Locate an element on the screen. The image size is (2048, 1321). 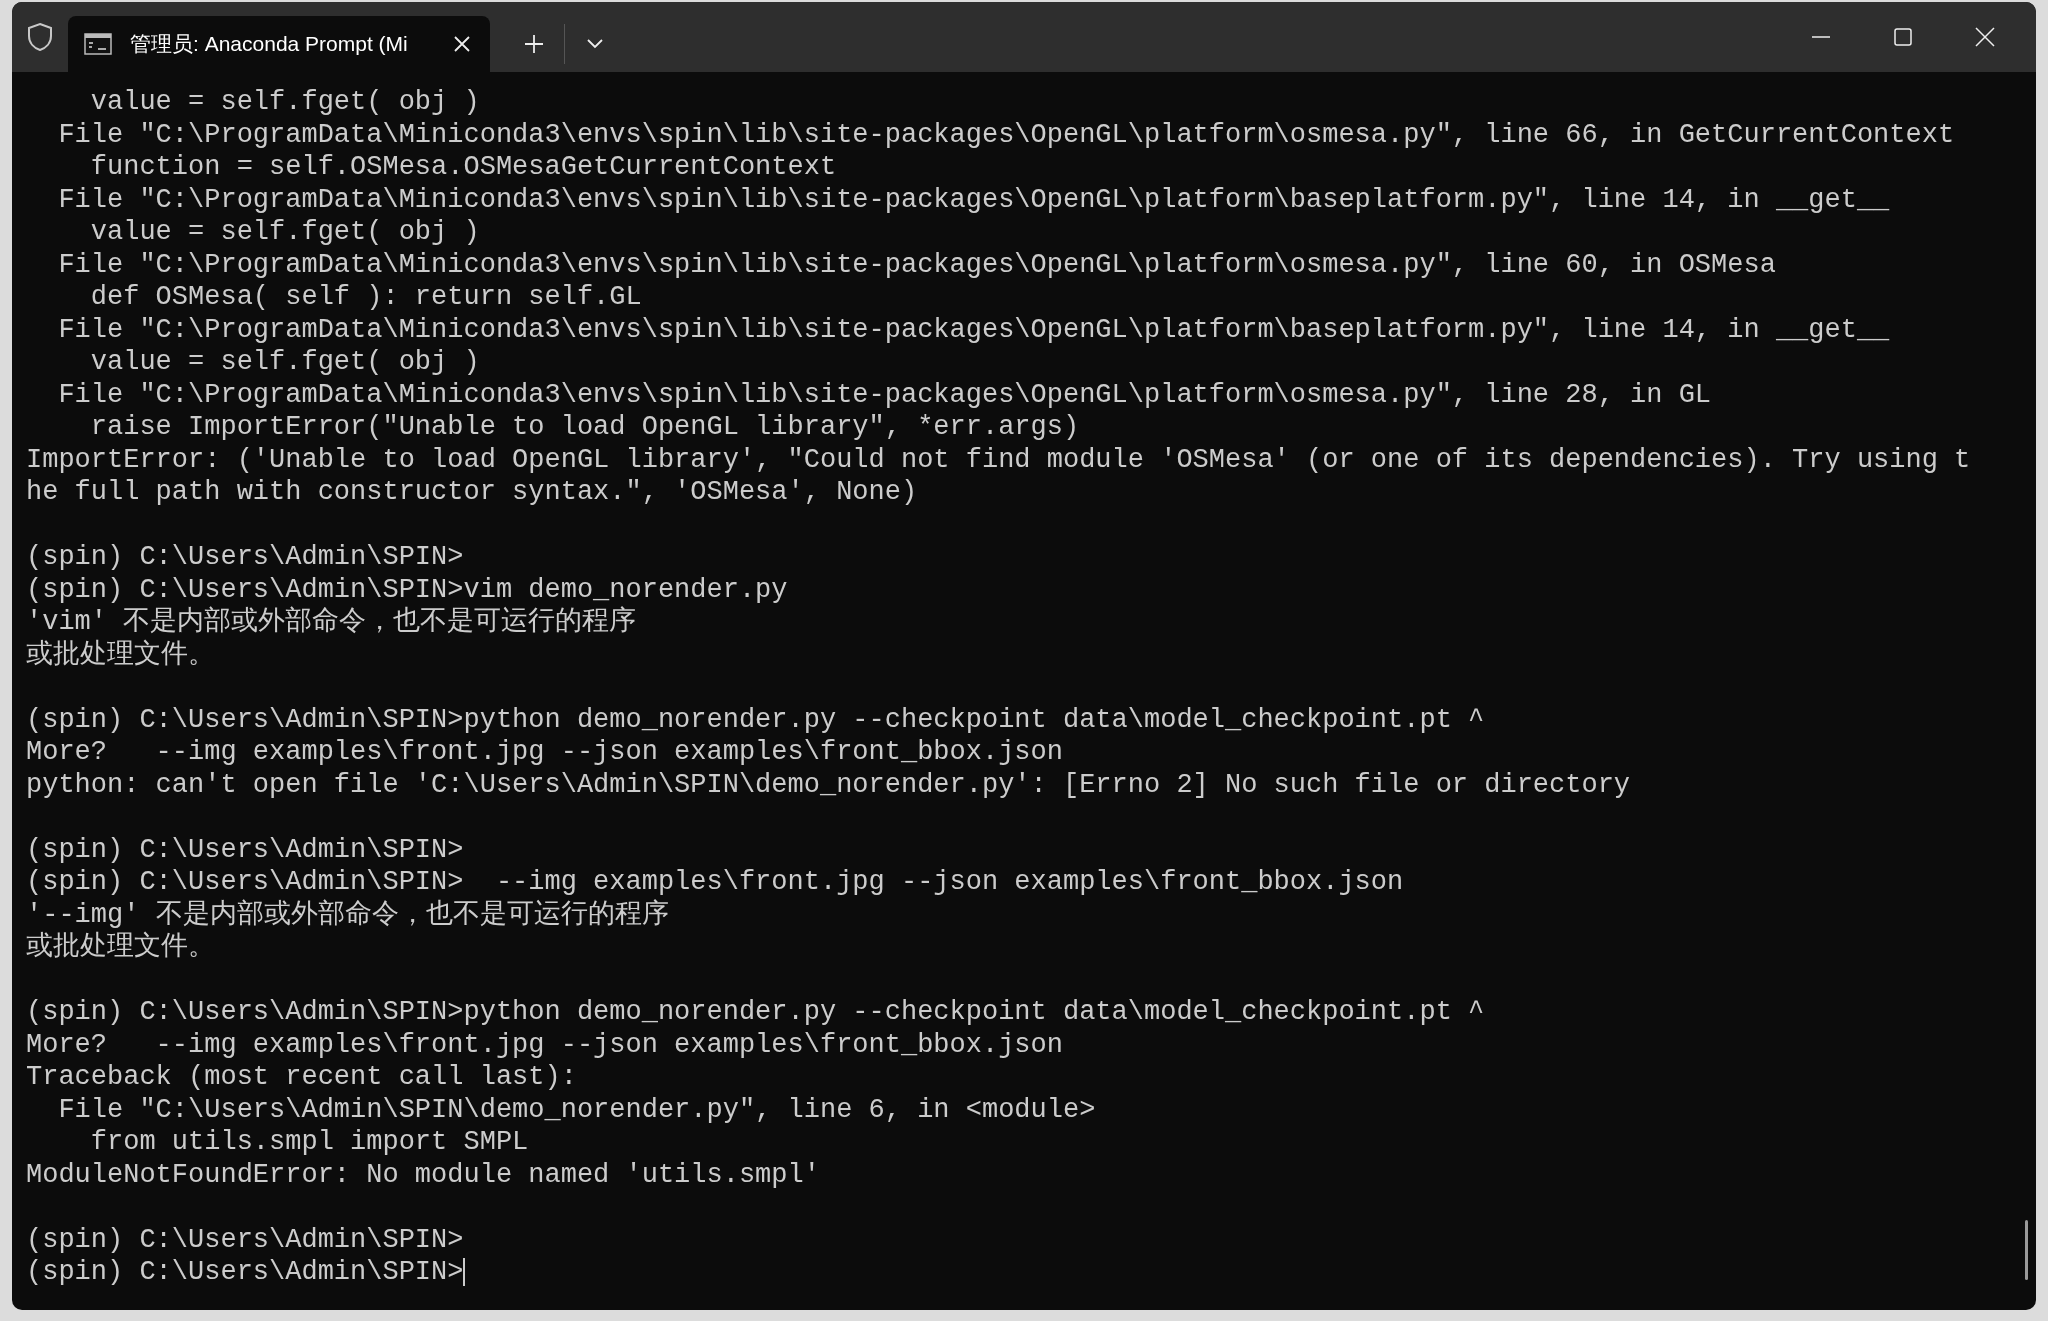
maximize-icon is located at coordinates (1903, 37).